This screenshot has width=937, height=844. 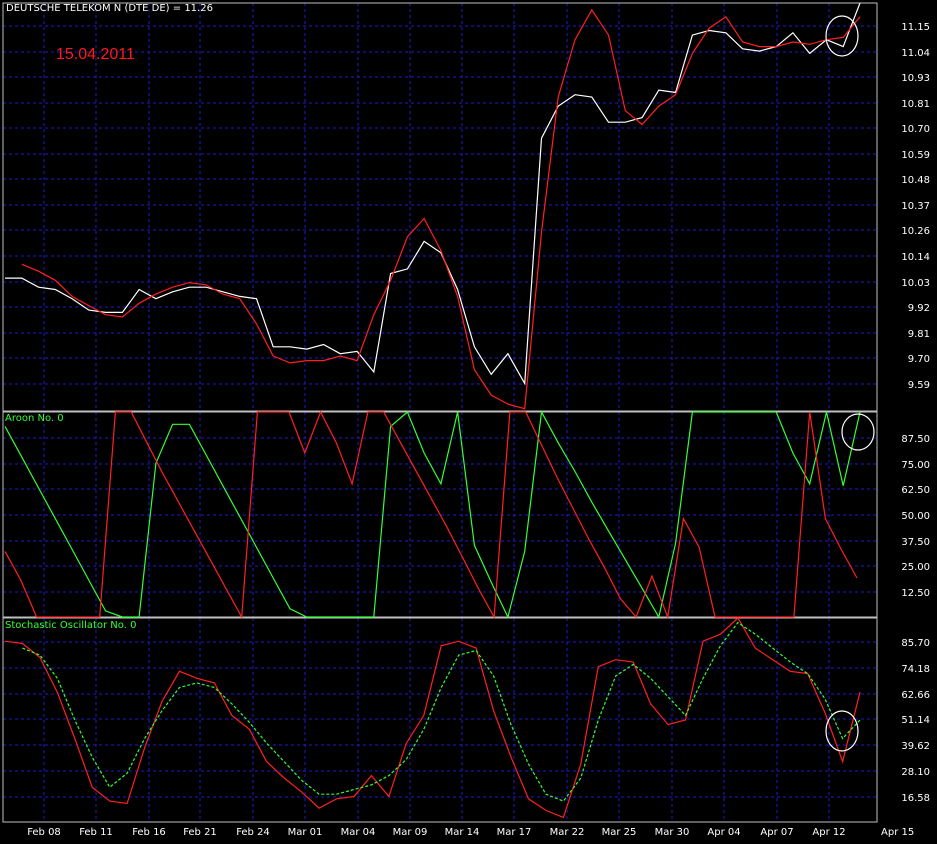 What do you see at coordinates (776, 832) in the screenshot?
I see `x-tick-label: Apr 07` at bounding box center [776, 832].